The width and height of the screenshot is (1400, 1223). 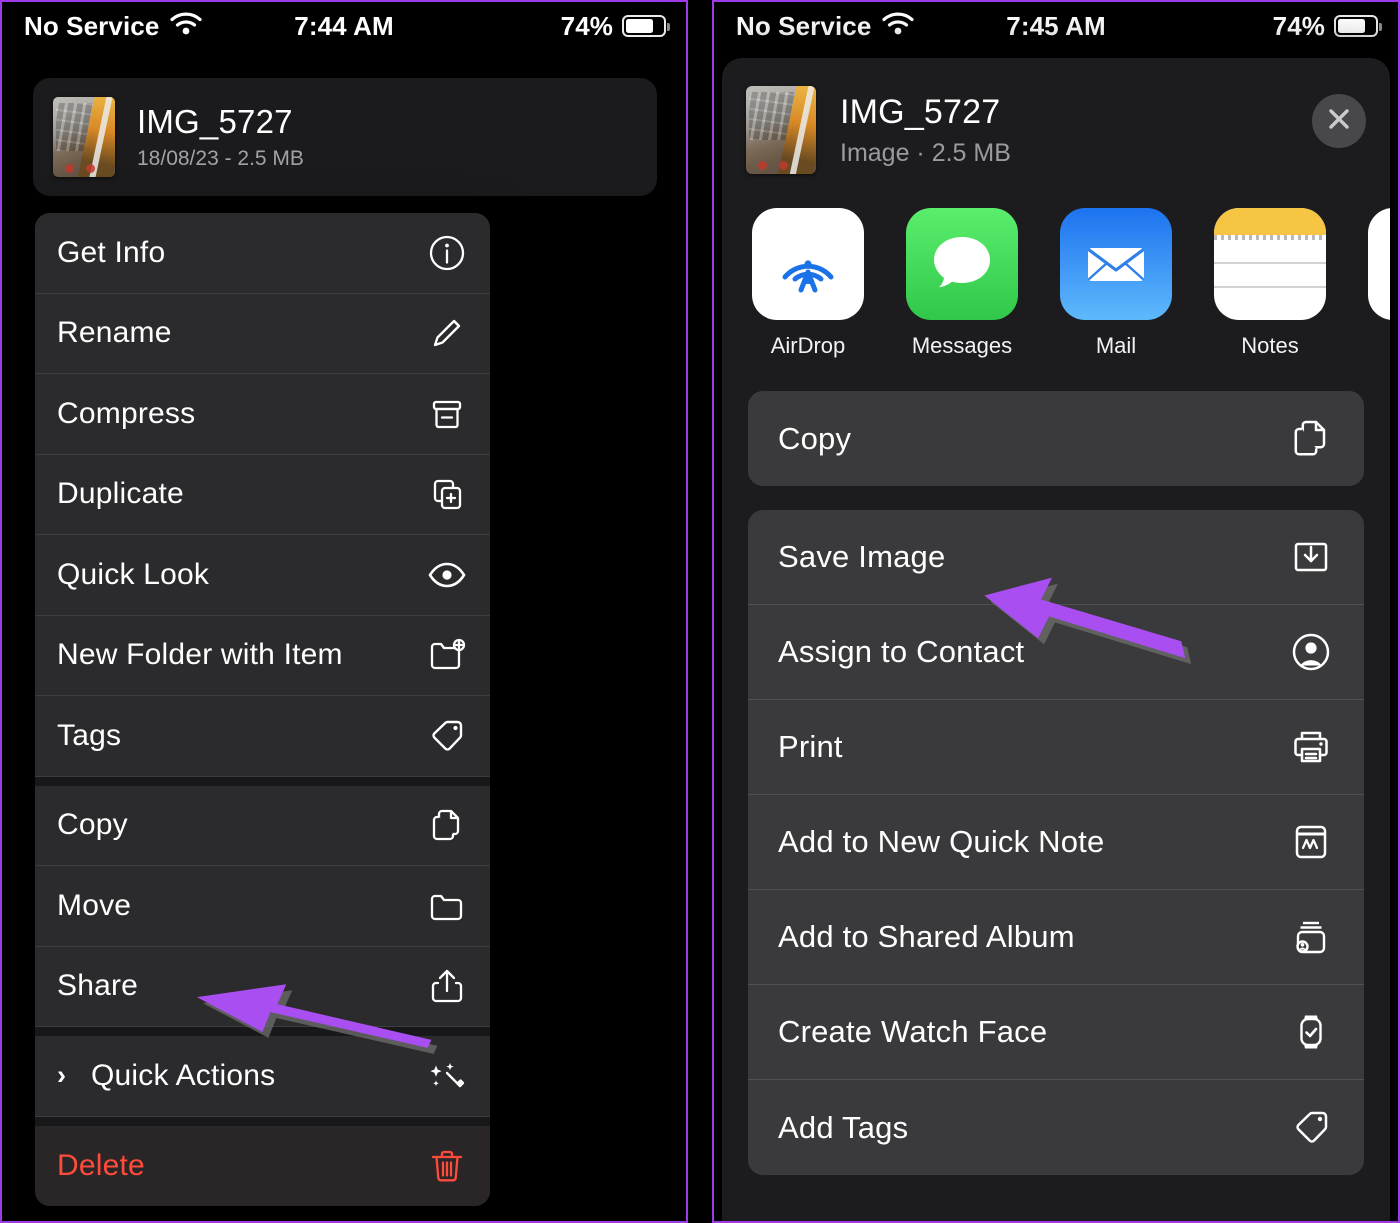 What do you see at coordinates (1379, 264) in the screenshot?
I see `reminders-icon` at bounding box center [1379, 264].